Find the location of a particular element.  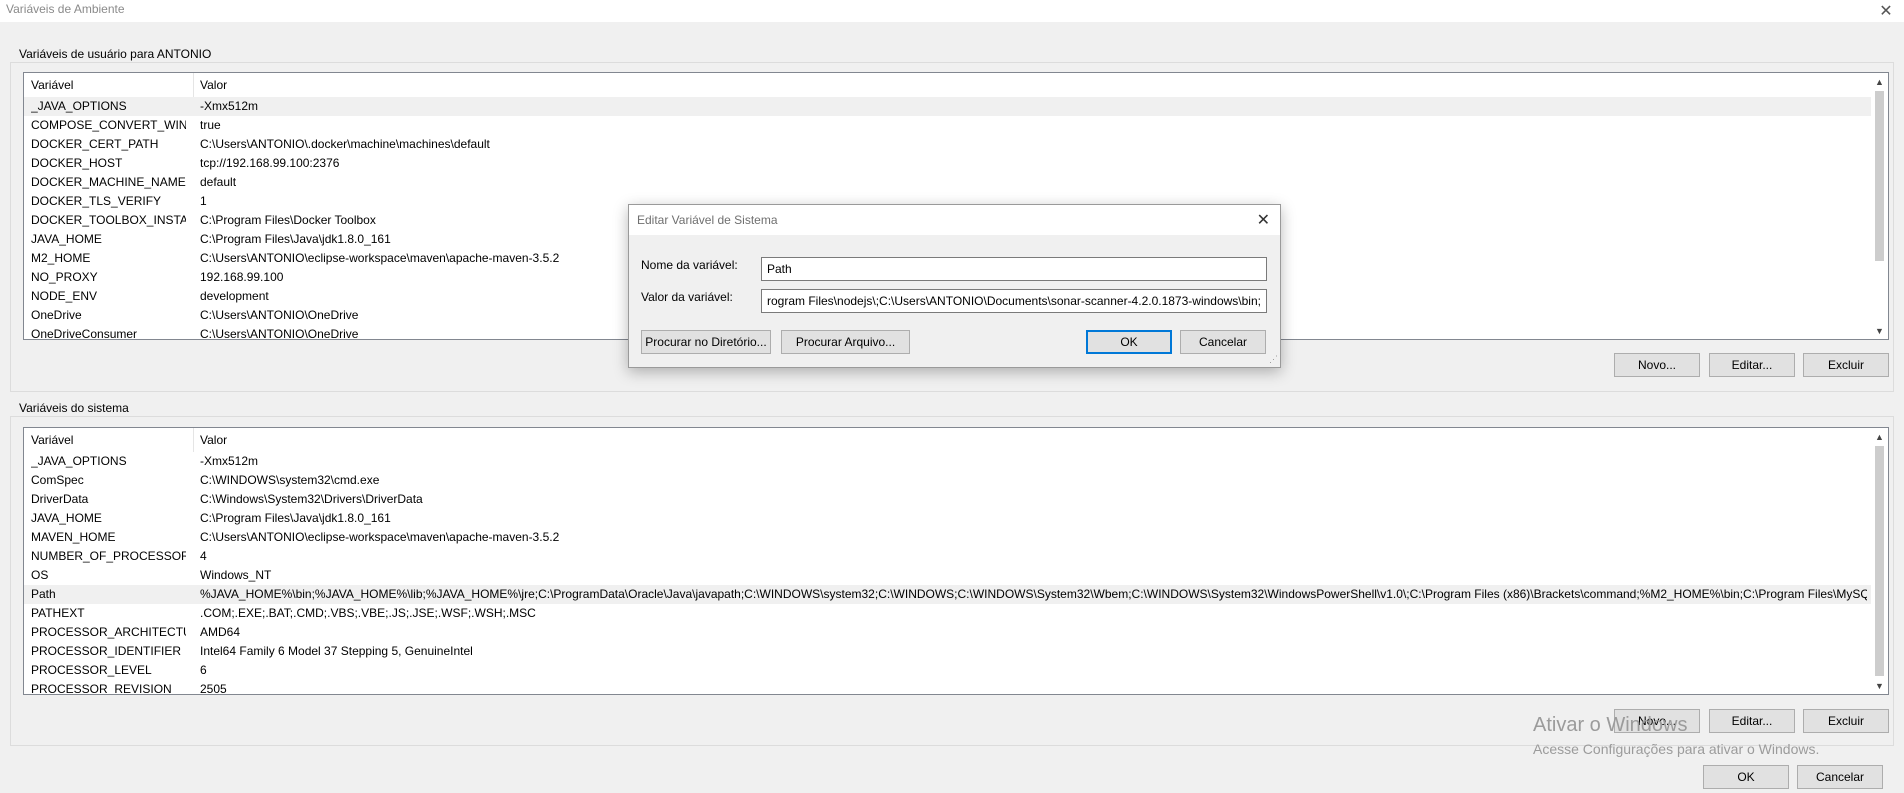

user-variables-label: Variáveis de usuário para ANTONIO is located at coordinates (115, 54).